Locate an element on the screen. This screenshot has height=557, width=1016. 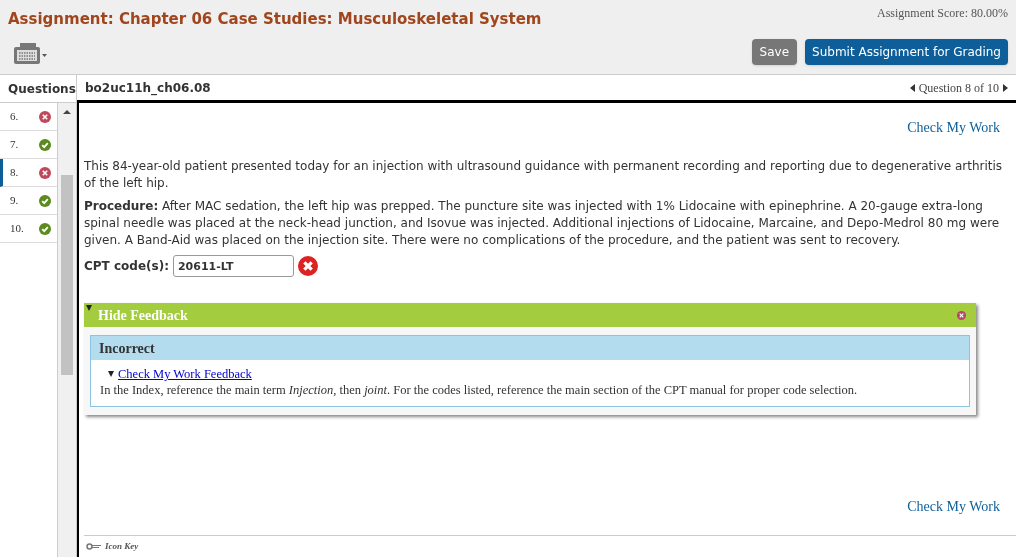
question-counter: Question 8 of 10 is located at coordinates (958, 88).